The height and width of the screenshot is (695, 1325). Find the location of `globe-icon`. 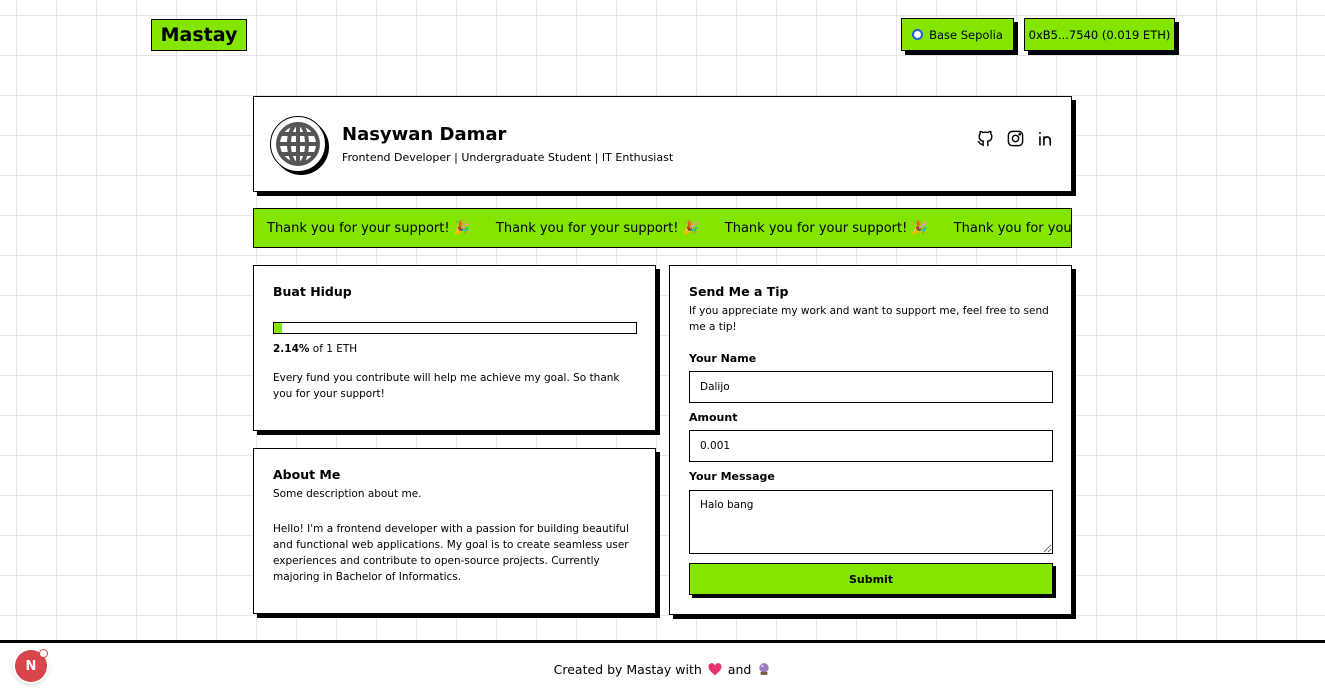

globe-icon is located at coordinates (298, 144).